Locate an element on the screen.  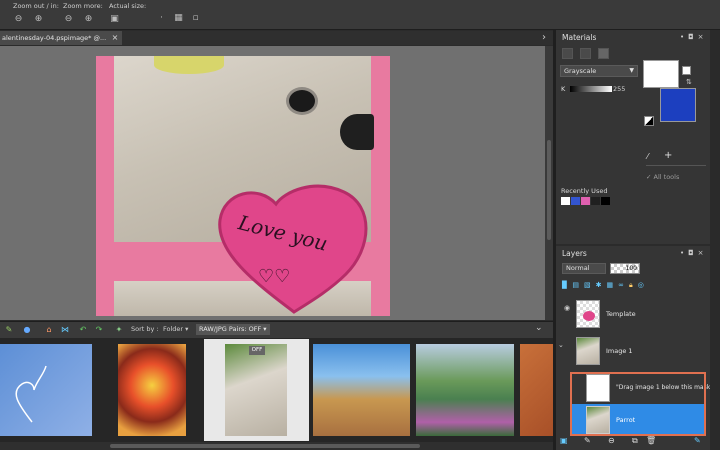
layer-lock-icon: 🔒︎ is located at coordinates (631, 286).